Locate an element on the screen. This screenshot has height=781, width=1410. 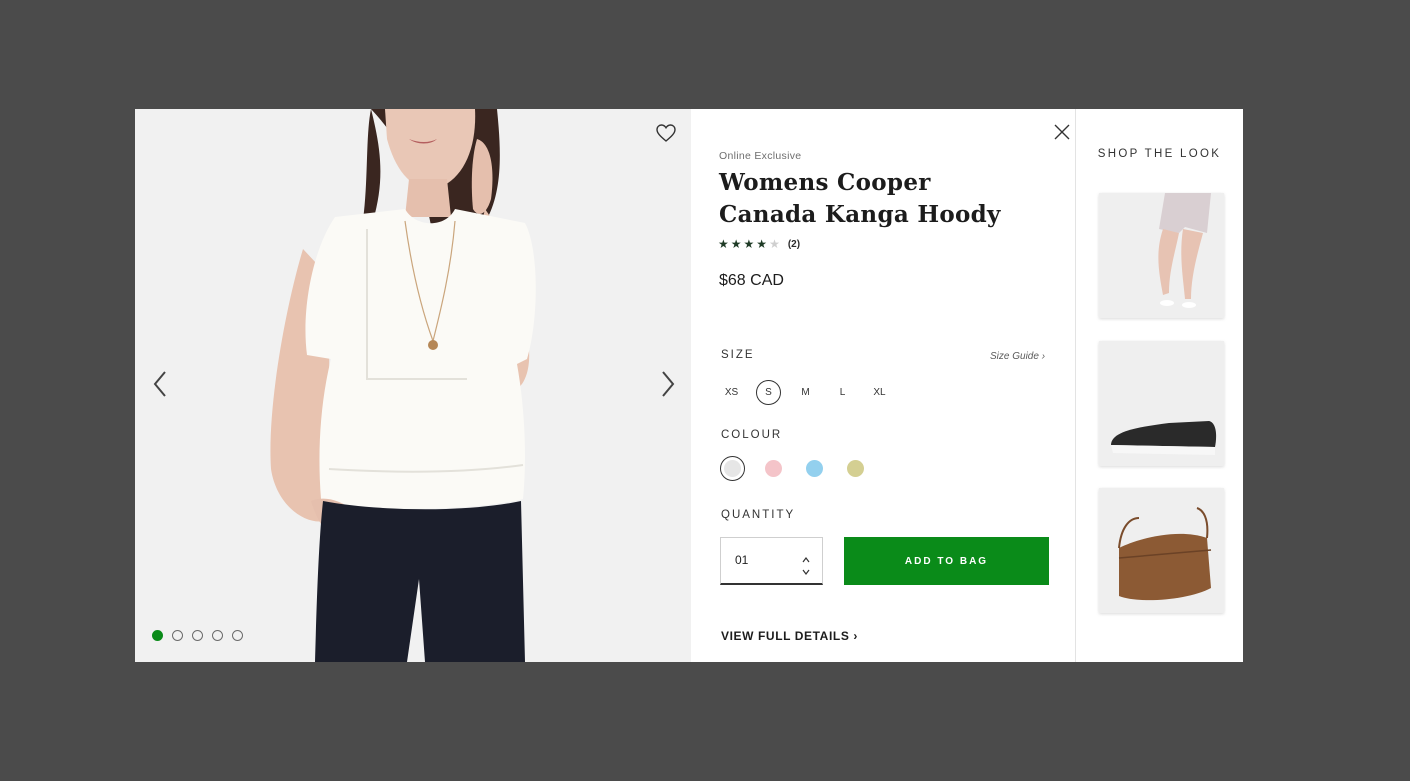
quantity-value: 01 is located at coordinates (741, 560).